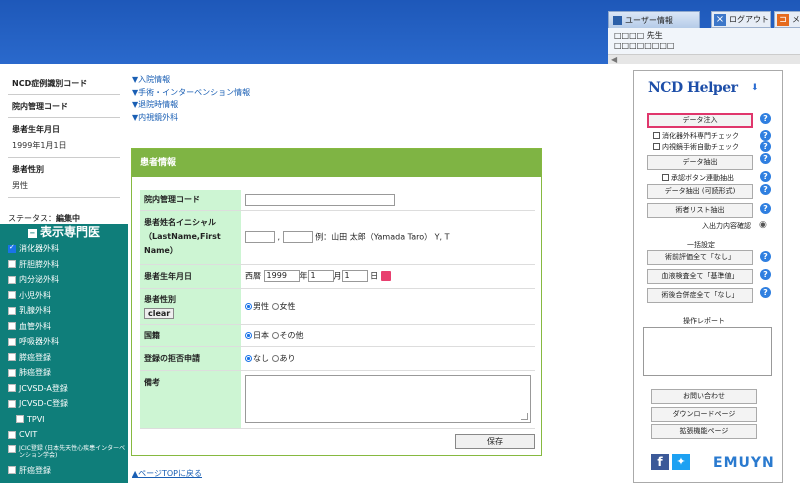 The height and width of the screenshot is (483, 800). What do you see at coordinates (726, 226) in the screenshot?
I see `io-check-label: 入出力内容確認` at bounding box center [726, 226].